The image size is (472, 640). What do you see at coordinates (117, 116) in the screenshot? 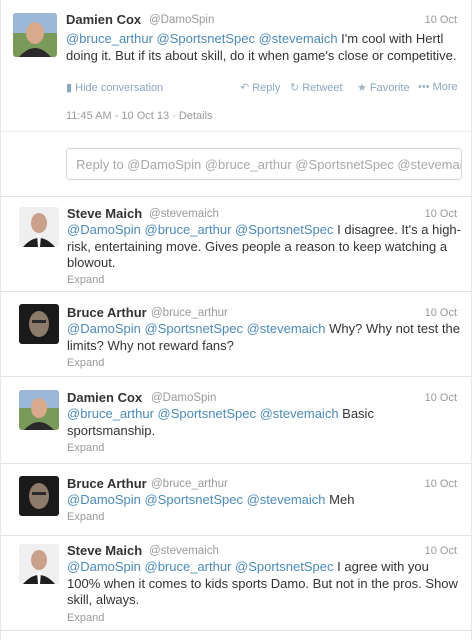
I see `timestamp-text: 11:45 AM - 10 Oct 13` at bounding box center [117, 116].